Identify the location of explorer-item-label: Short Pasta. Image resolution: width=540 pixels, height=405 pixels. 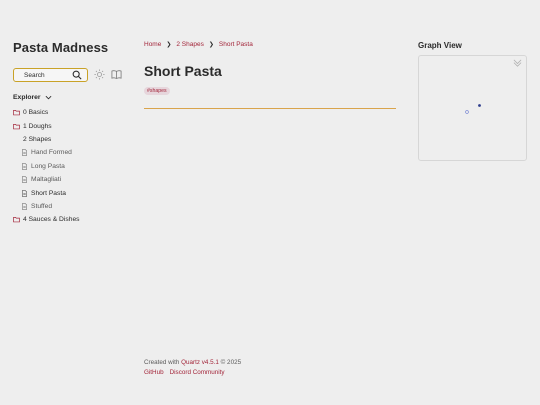
(48, 193).